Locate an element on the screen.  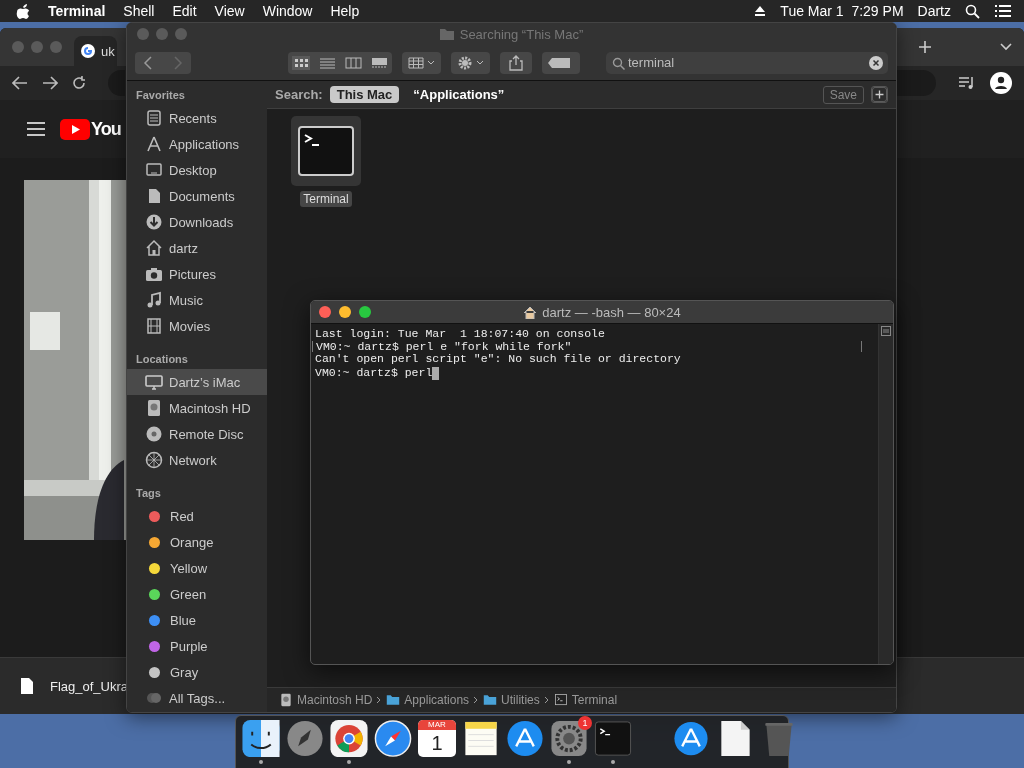
sidebar-item: Recents is located at coordinates (197, 118).